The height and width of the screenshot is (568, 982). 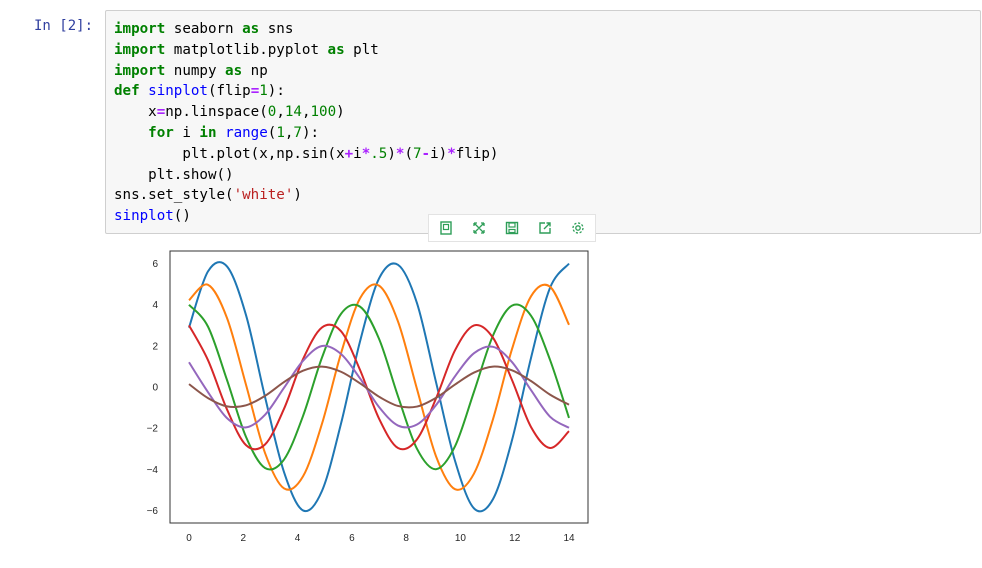 What do you see at coordinates (191, 174) in the screenshot?
I see `code-line: plt.show()` at bounding box center [191, 174].